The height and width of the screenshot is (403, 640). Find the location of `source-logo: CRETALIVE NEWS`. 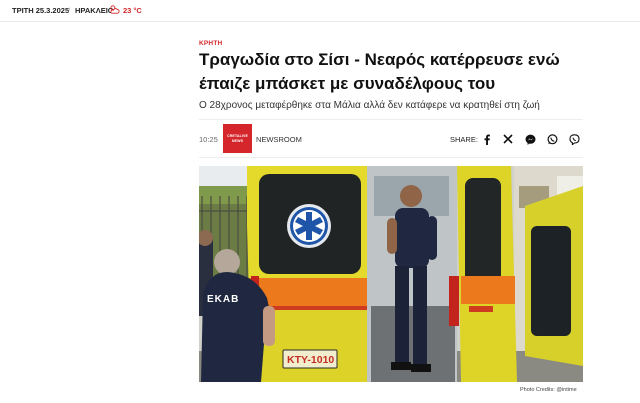

source-logo: CRETALIVE NEWS is located at coordinates (237, 138).